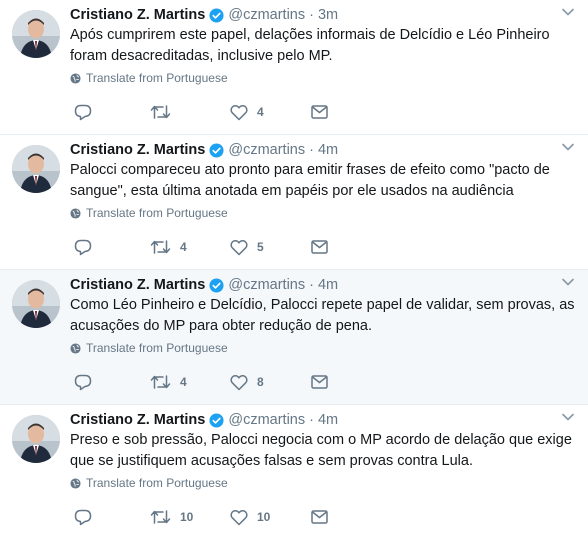 Image resolution: width=588 pixels, height=536 pixels. Describe the element at coordinates (260, 247) in the screenshot. I see `like-count: 5` at that location.